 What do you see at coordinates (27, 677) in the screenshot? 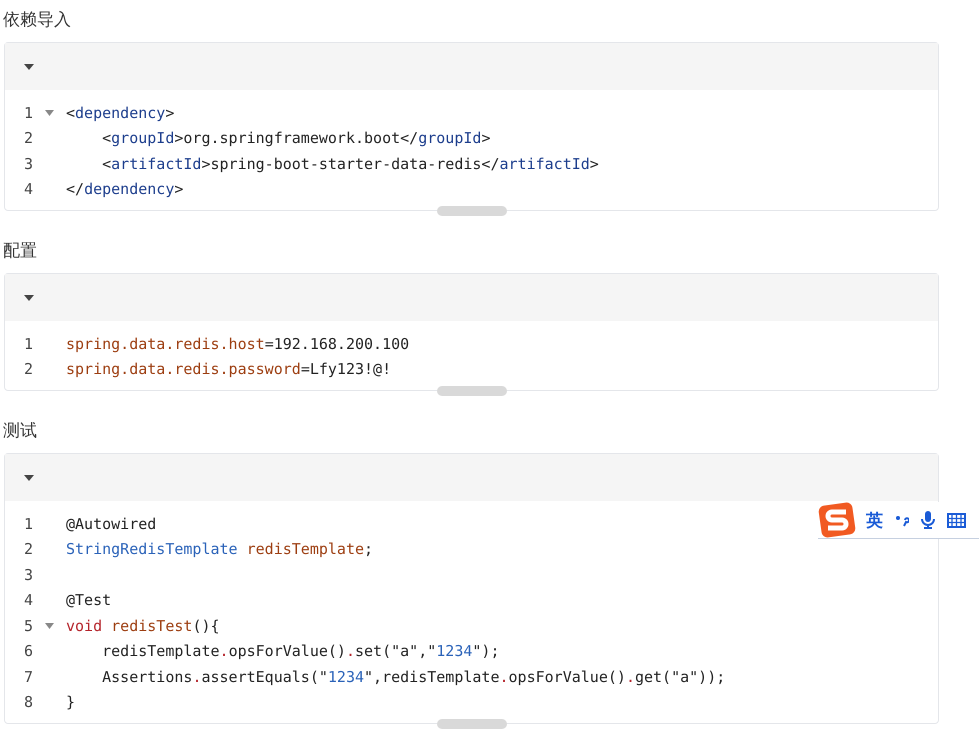
I see `line-number: 7` at bounding box center [27, 677].